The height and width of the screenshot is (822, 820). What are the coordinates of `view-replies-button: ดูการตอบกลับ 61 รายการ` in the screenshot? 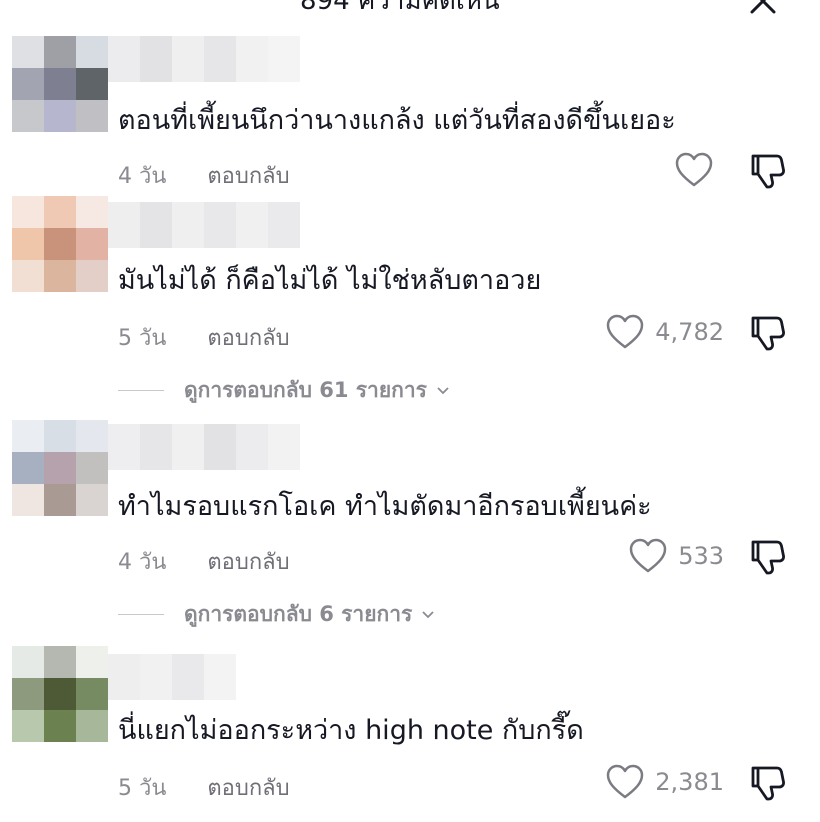 It's located at (284, 390).